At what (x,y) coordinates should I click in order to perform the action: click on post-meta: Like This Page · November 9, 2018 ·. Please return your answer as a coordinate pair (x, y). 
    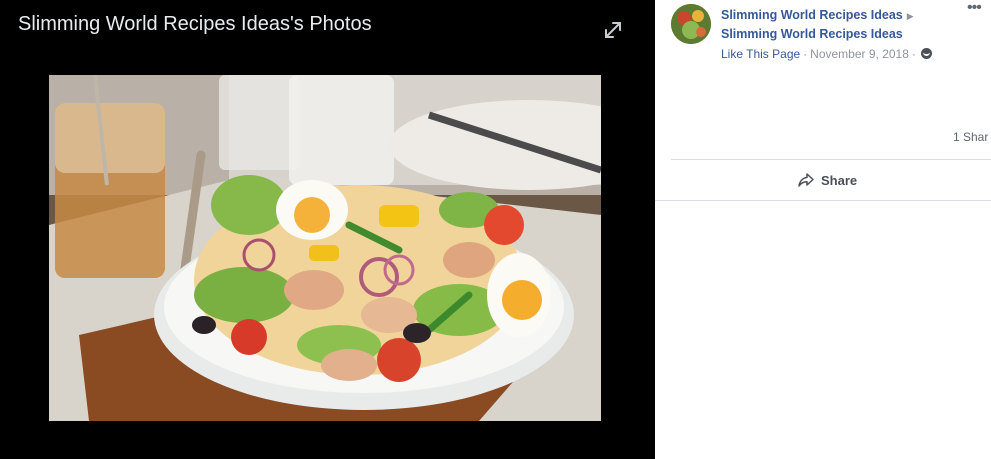
    Looking at the image, I should click on (841, 54).